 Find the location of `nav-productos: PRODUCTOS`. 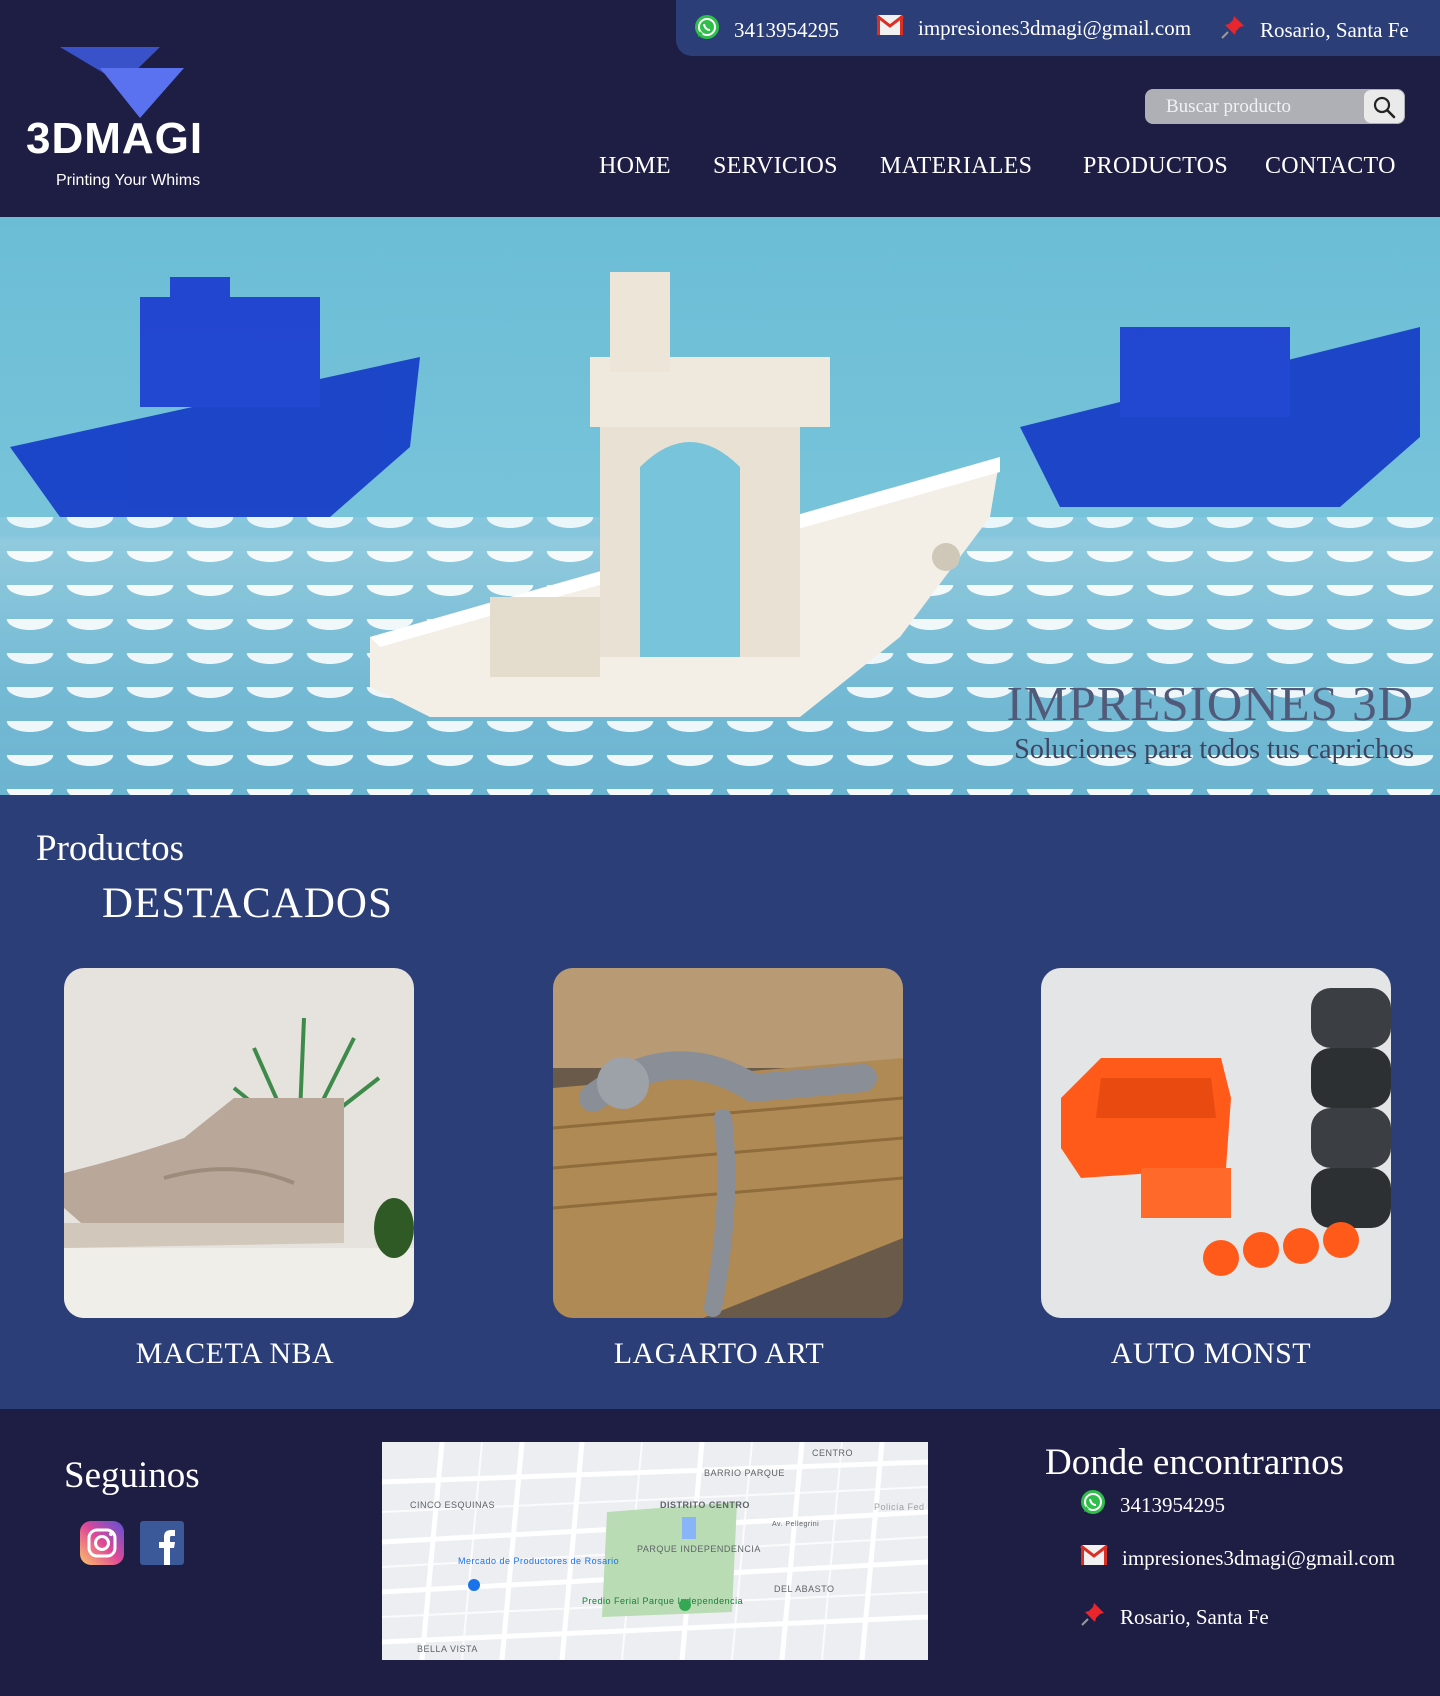

nav-productos: PRODUCTOS is located at coordinates (1155, 166).